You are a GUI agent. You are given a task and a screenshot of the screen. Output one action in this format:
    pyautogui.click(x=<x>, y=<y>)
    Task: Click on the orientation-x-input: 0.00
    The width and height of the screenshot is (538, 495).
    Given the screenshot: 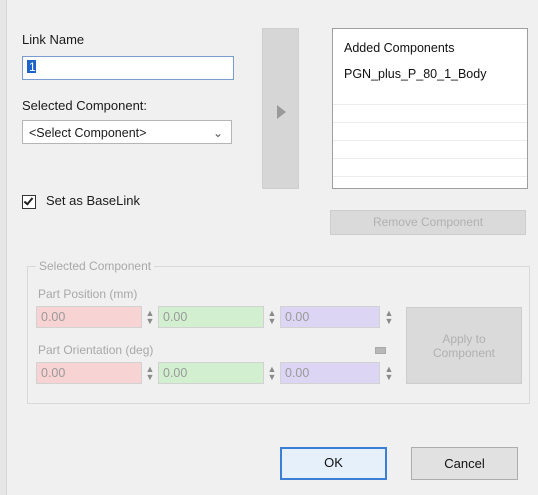 What is the action you would take?
    pyautogui.click(x=89, y=373)
    